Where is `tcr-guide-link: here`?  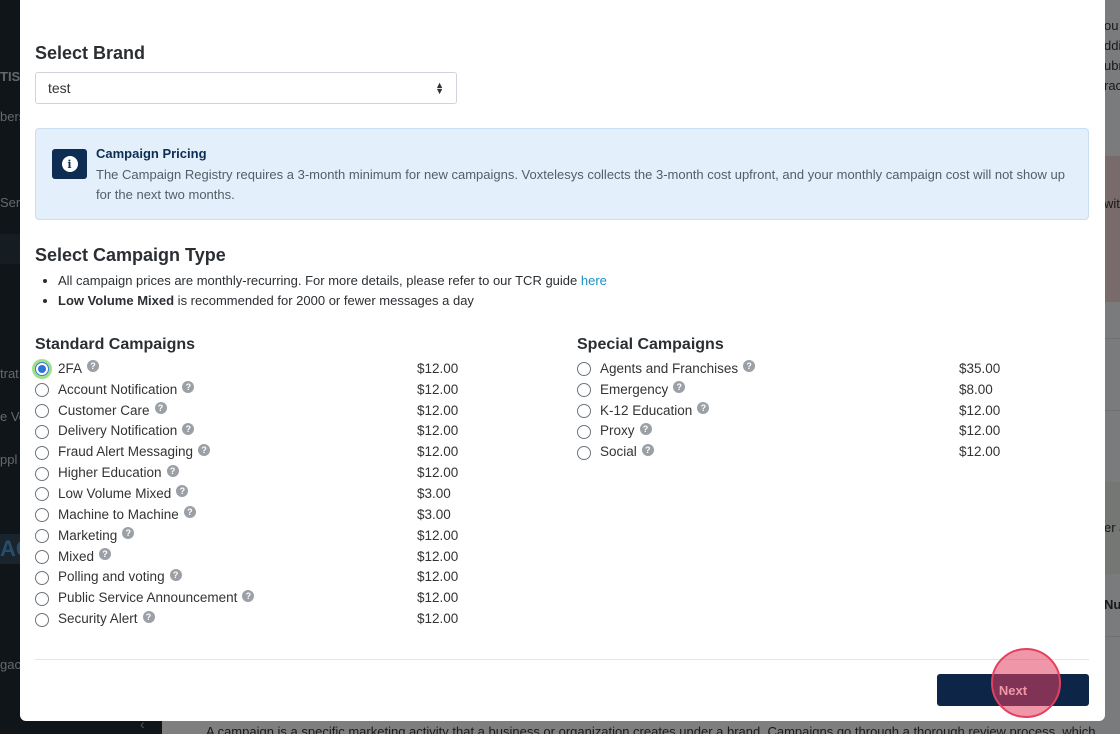 tcr-guide-link: here is located at coordinates (594, 280).